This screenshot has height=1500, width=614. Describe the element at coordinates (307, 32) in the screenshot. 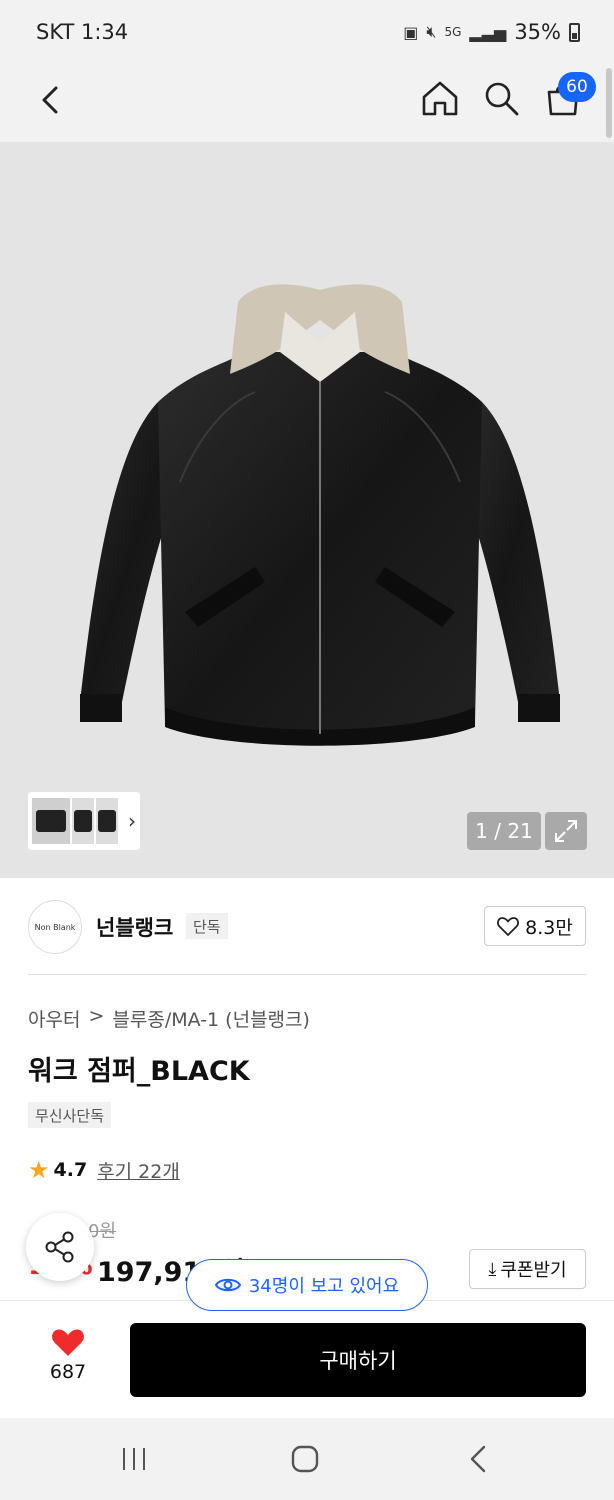

I see `status-bar: SKT 1:34 ▣ 🔇︎ 5G ▂▃▅ 35%` at that location.